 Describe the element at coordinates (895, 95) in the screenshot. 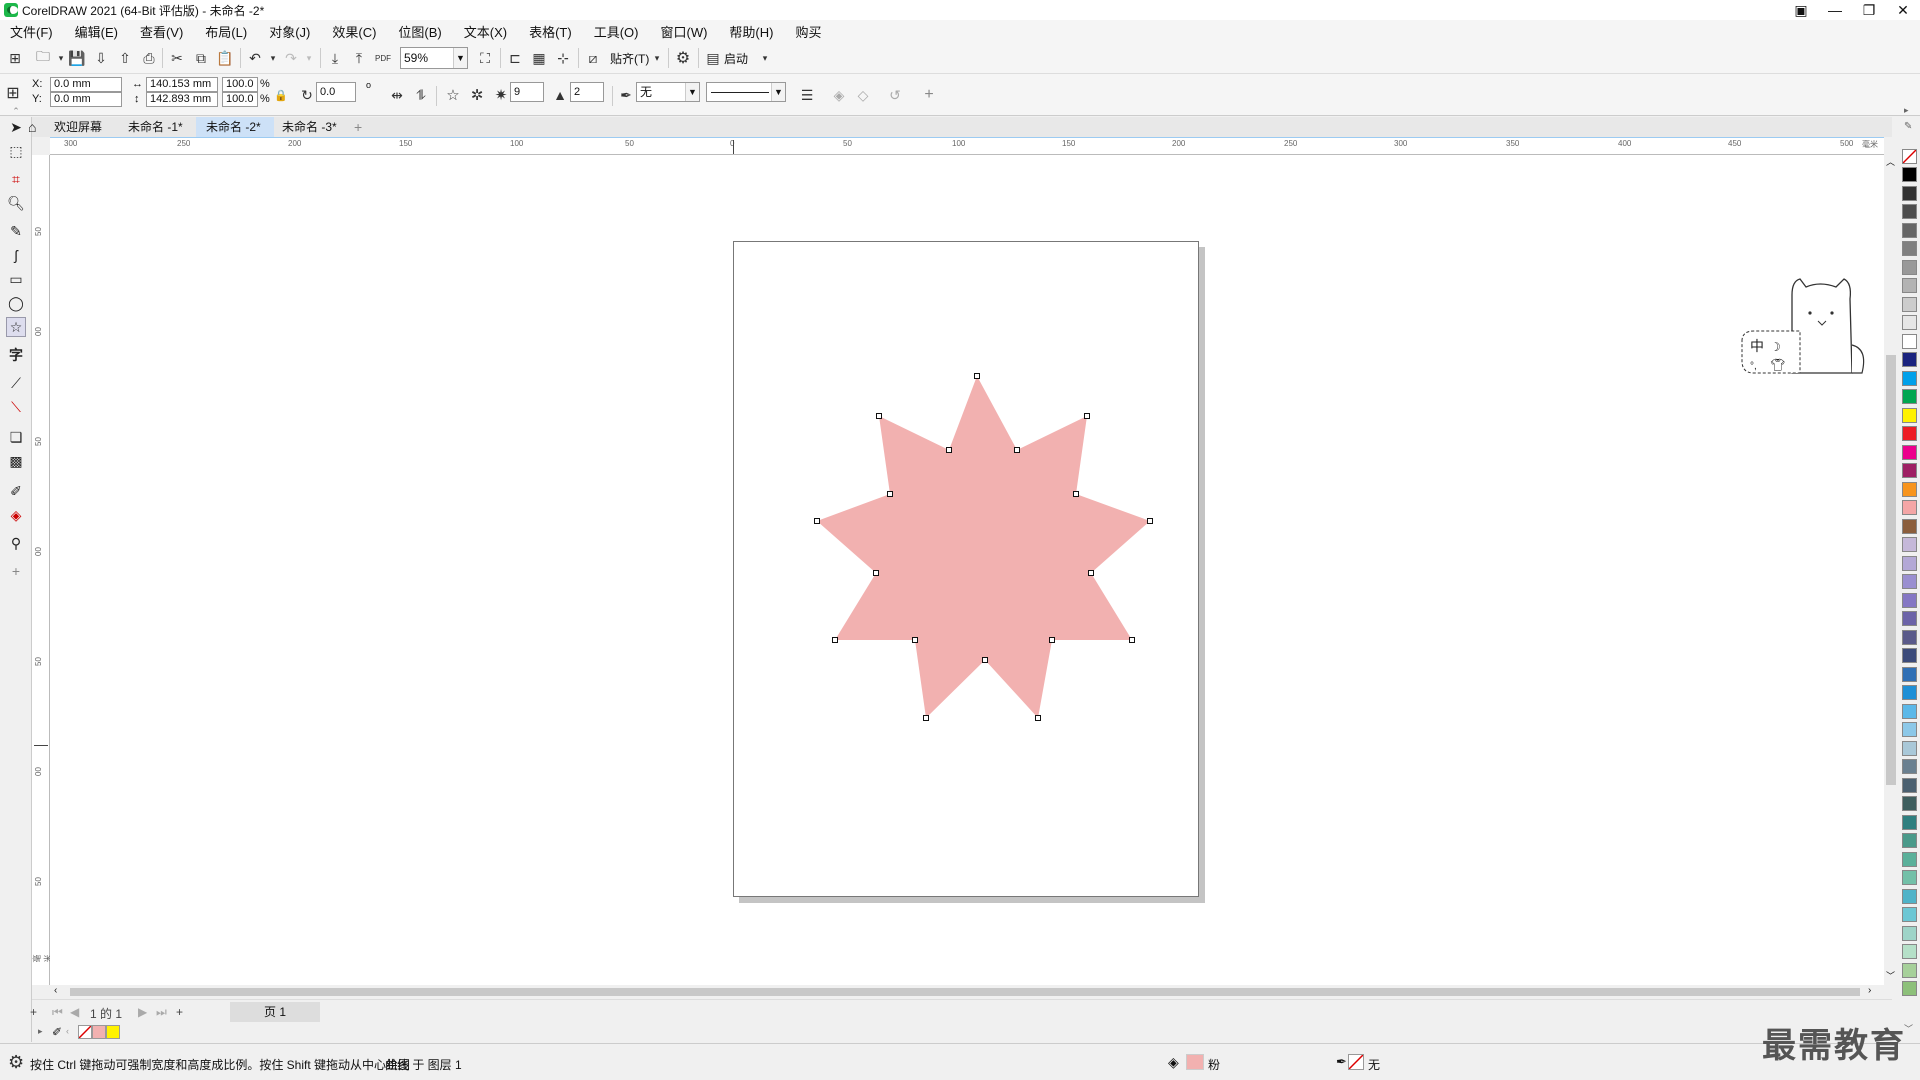

I see `convert-curves-icon: ↺` at that location.